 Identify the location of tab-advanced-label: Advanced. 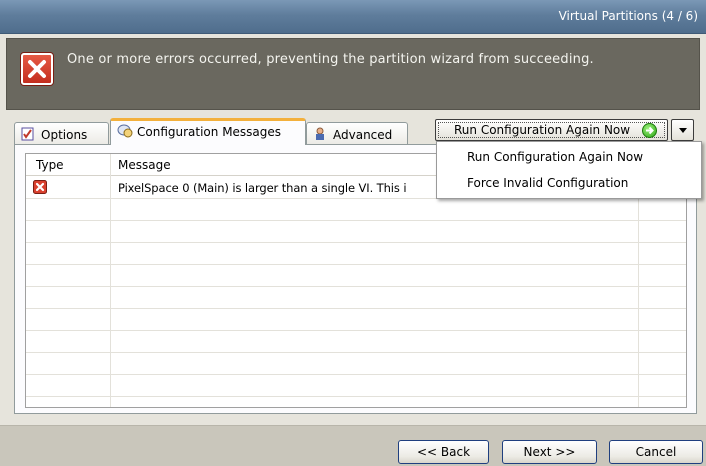
(363, 135).